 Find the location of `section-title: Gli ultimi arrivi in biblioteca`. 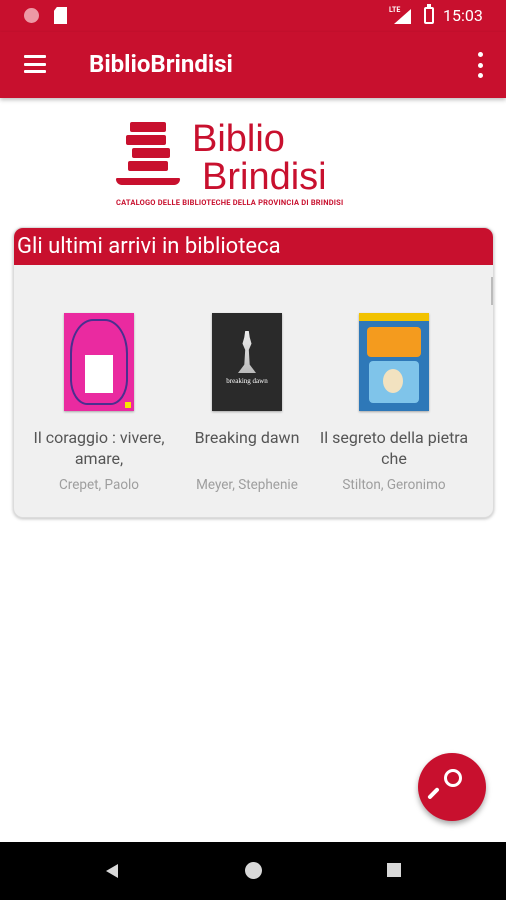

section-title: Gli ultimi arrivi in biblioteca is located at coordinates (253, 246).